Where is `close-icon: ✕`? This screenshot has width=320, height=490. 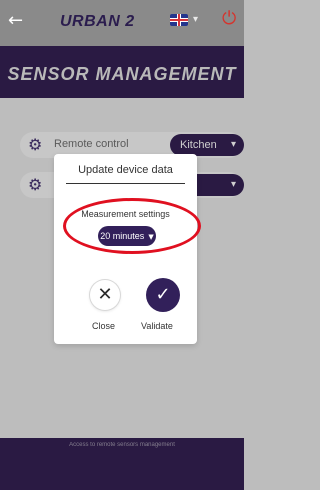 close-icon: ✕ is located at coordinates (105, 294).